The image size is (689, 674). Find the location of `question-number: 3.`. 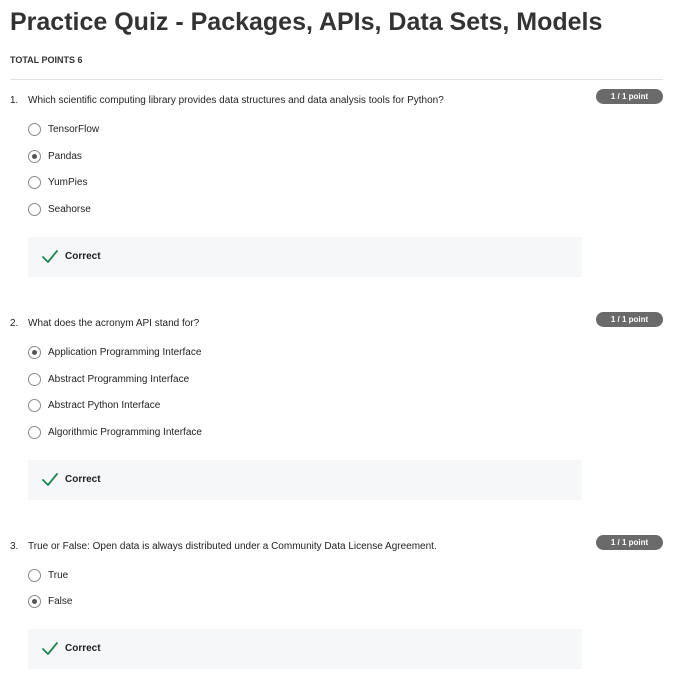

question-number: 3. is located at coordinates (14, 546).